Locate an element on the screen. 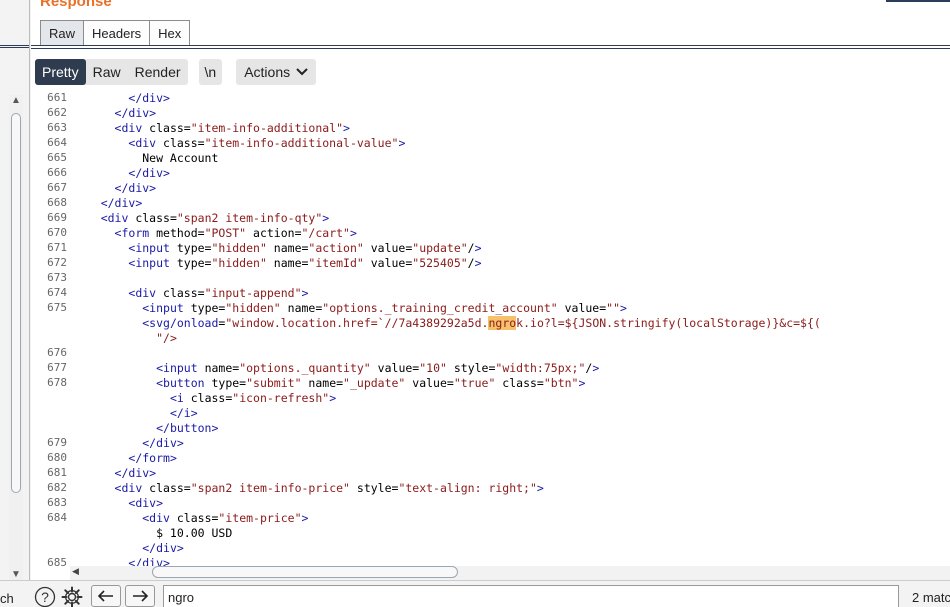 This screenshot has height=607, width=950. render-button: Render is located at coordinates (158, 72).